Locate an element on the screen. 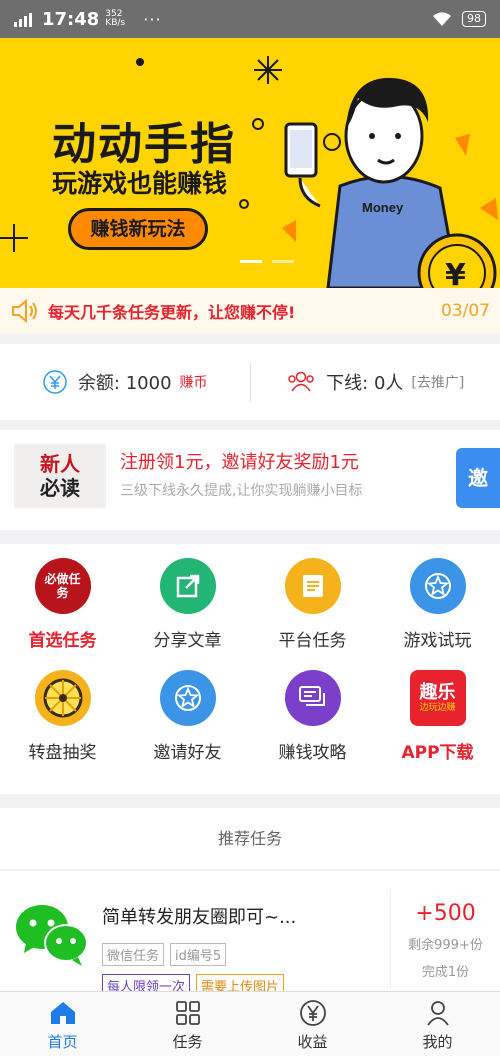  grid-item-game-trial: 游戏试玩 is located at coordinates (437, 614).